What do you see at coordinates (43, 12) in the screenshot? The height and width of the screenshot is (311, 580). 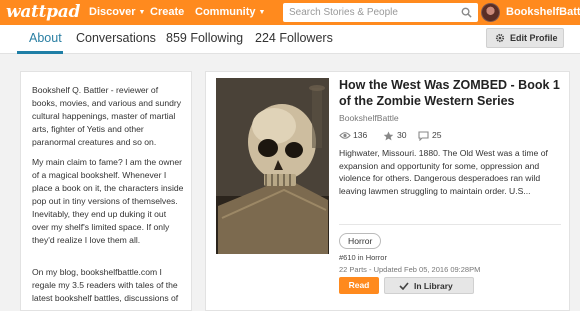 I see `wattpad-logo: wattpad` at bounding box center [43, 12].